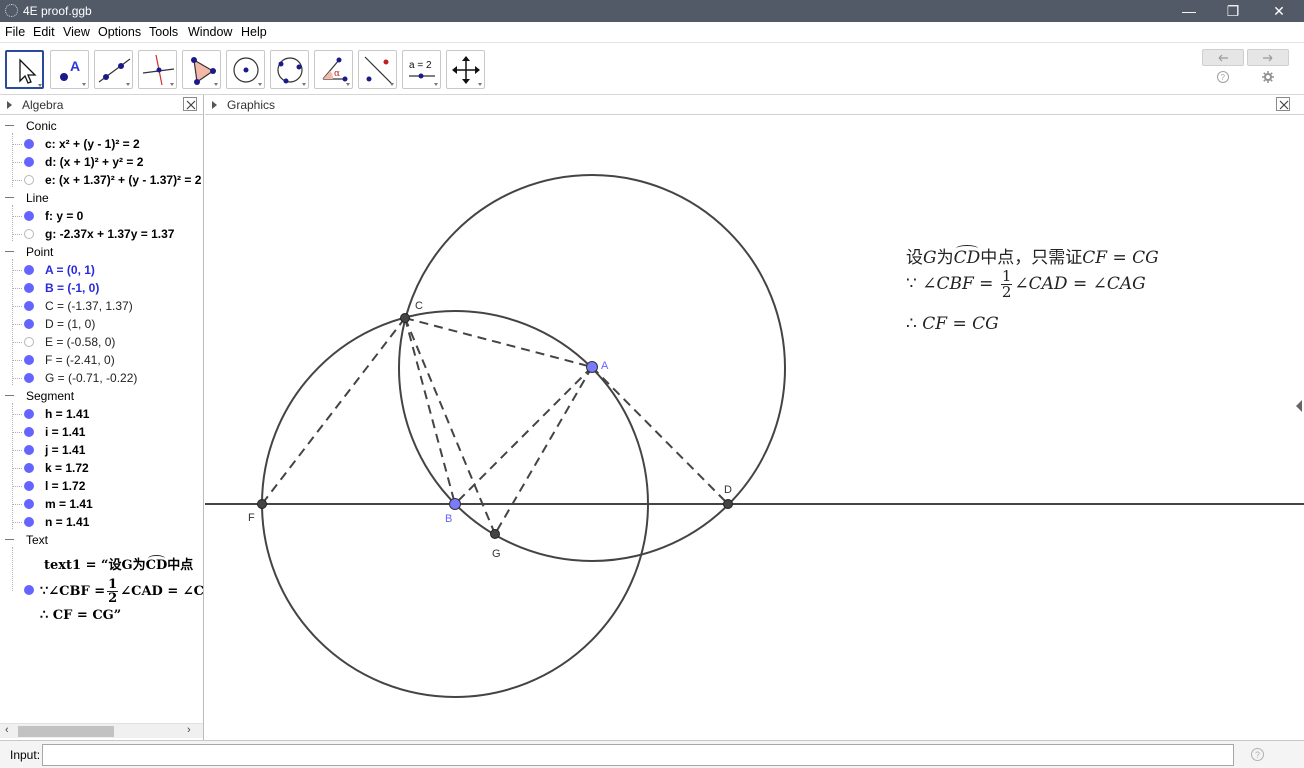 This screenshot has width=1304, height=768. Describe the element at coordinates (102, 216) in the screenshot. I see `algebra-item-f: f: y = 0` at that location.